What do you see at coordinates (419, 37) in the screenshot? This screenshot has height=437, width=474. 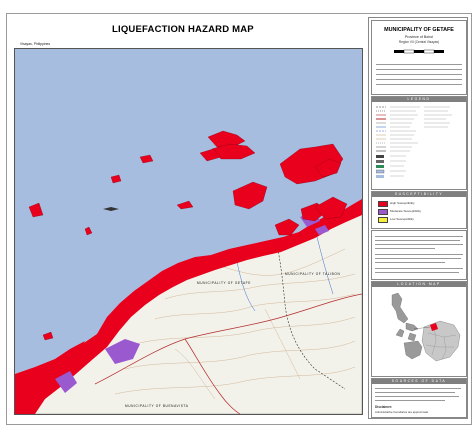 I see `province-title: Province of Bohol` at bounding box center [419, 37].